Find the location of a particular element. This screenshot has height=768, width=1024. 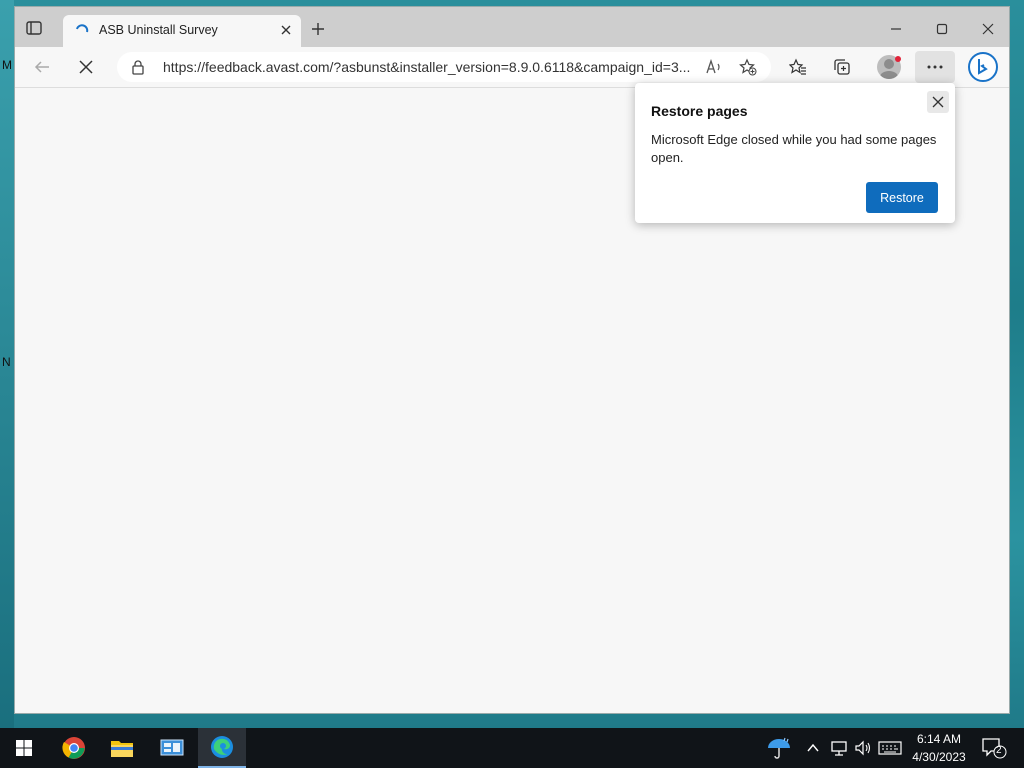

notification-center-icon: 2 is located at coordinates (994, 748).